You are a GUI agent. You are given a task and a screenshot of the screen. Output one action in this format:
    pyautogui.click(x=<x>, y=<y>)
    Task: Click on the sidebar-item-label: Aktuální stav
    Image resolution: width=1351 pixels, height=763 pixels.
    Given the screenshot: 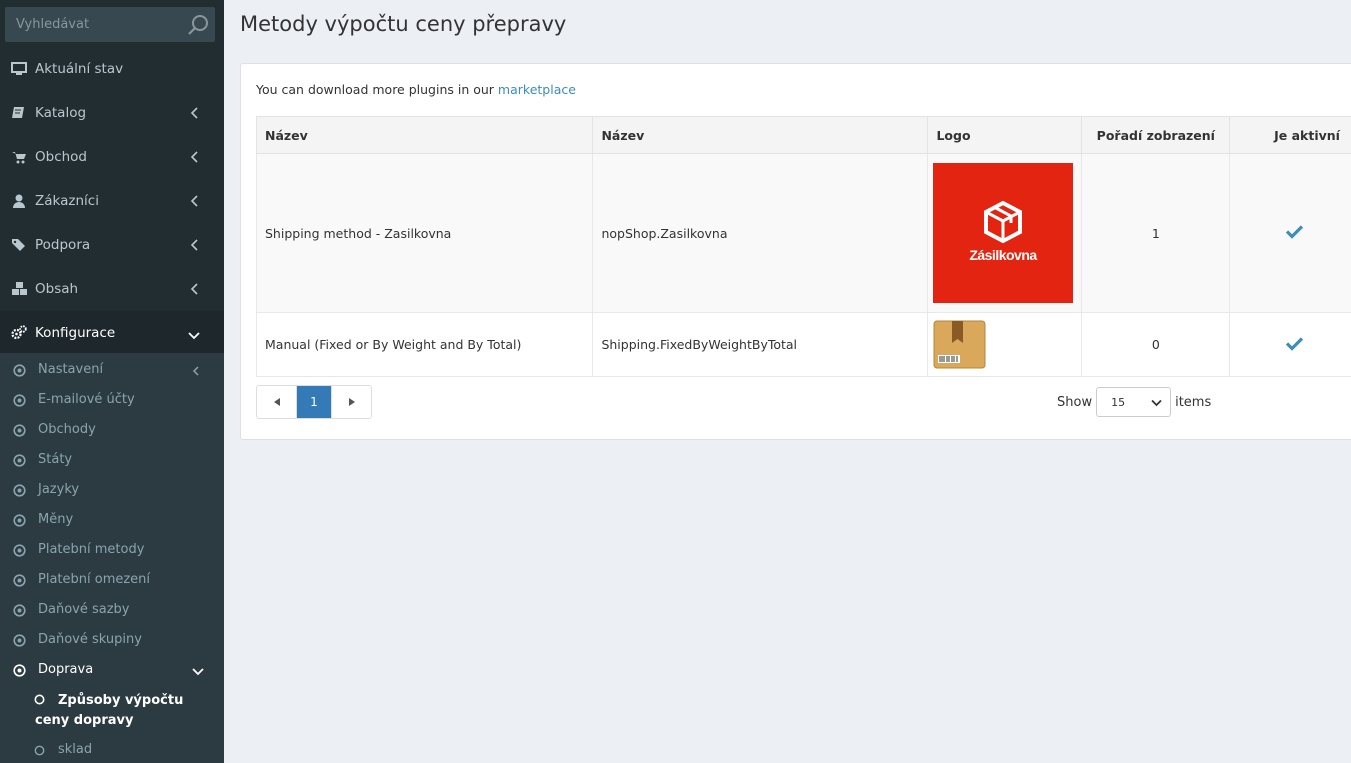 What is the action you would take?
    pyautogui.click(x=79, y=69)
    